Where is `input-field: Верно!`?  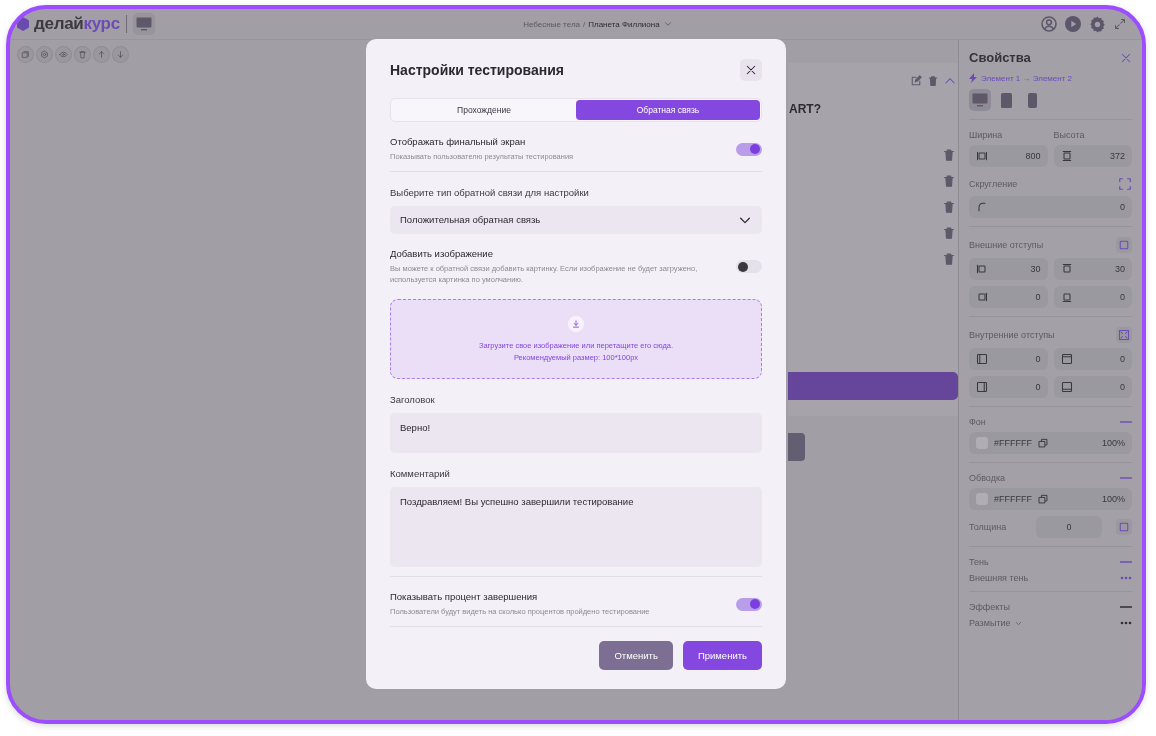 input-field: Верно! is located at coordinates (576, 432).